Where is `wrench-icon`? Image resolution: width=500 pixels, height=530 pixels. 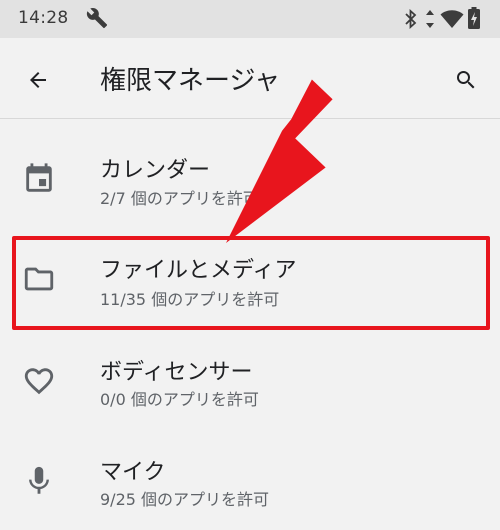
wrench-icon is located at coordinates (97, 20).